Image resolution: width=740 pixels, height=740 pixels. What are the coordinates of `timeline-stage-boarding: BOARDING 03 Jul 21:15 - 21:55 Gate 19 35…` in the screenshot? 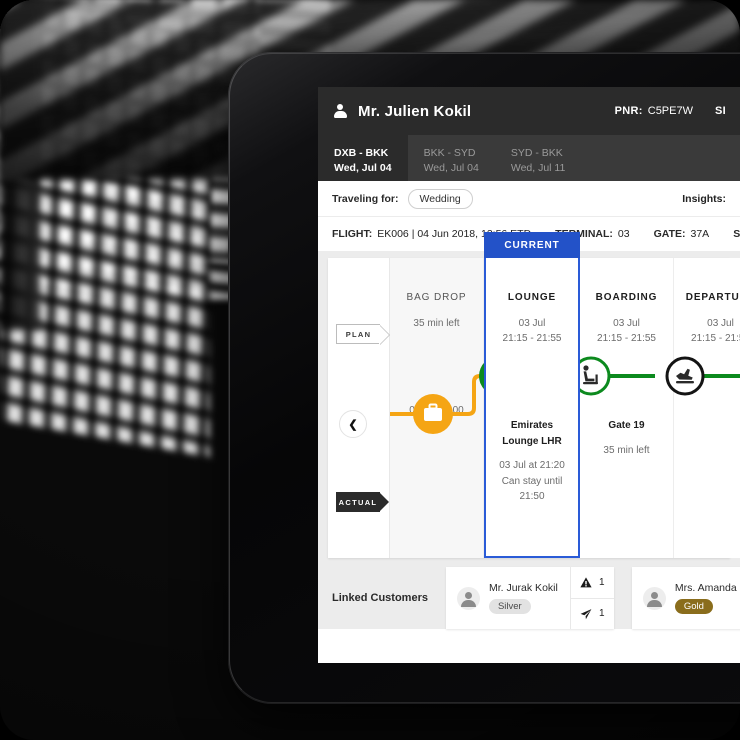 It's located at (627, 408).